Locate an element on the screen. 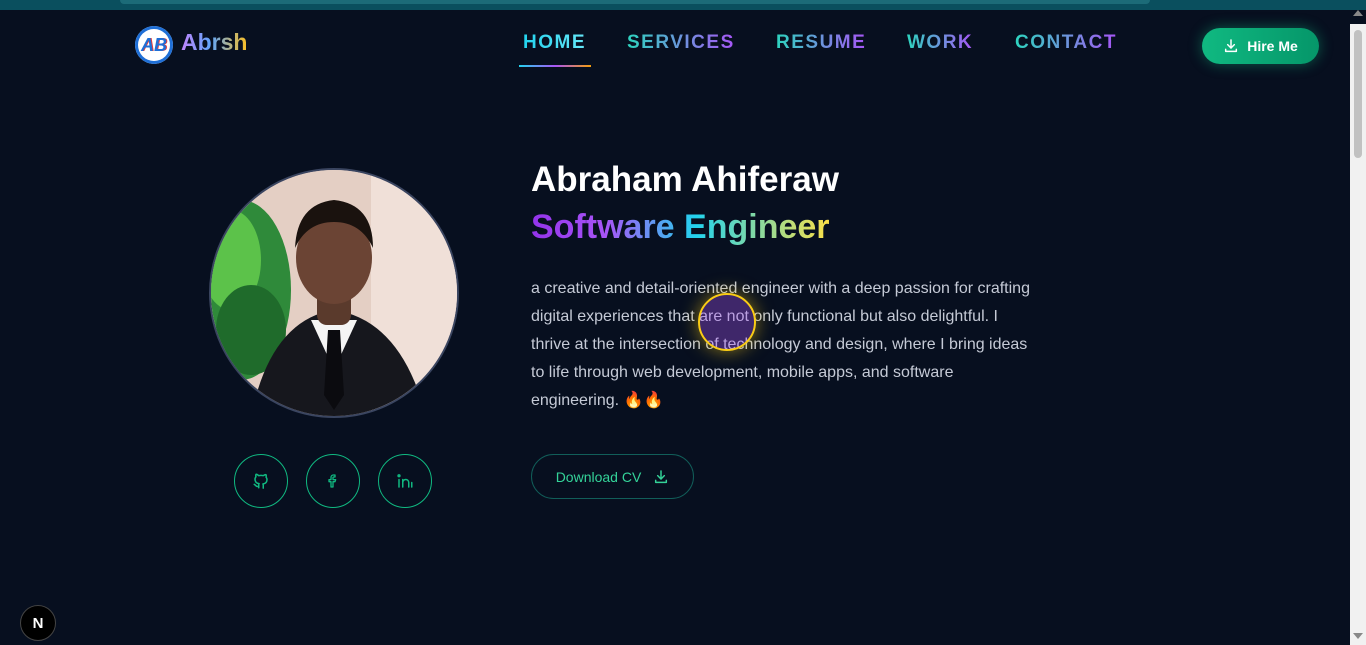  facebook-icon is located at coordinates (332, 481).